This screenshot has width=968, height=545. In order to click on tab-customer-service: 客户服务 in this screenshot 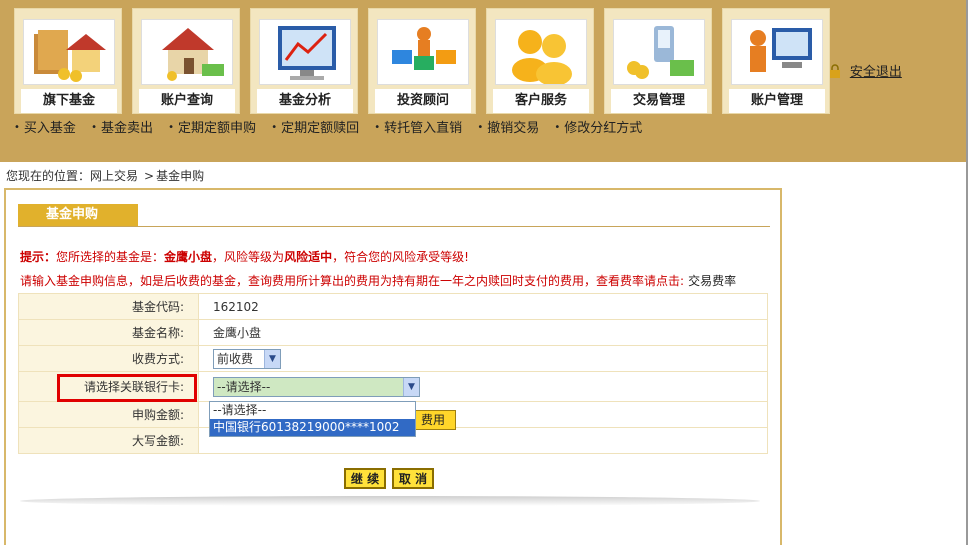, I will do `click(540, 61)`.